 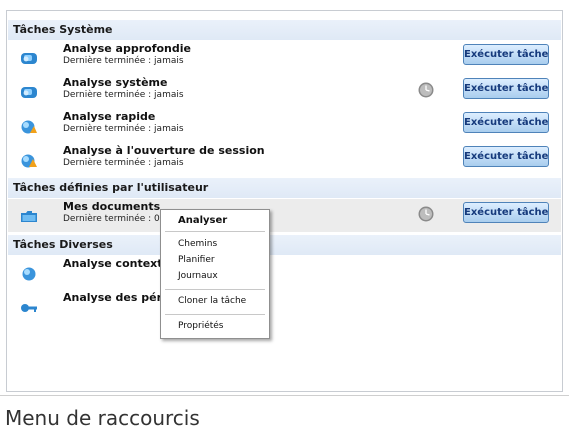 What do you see at coordinates (29, 274) in the screenshot?
I see `context-scan-icon` at bounding box center [29, 274].